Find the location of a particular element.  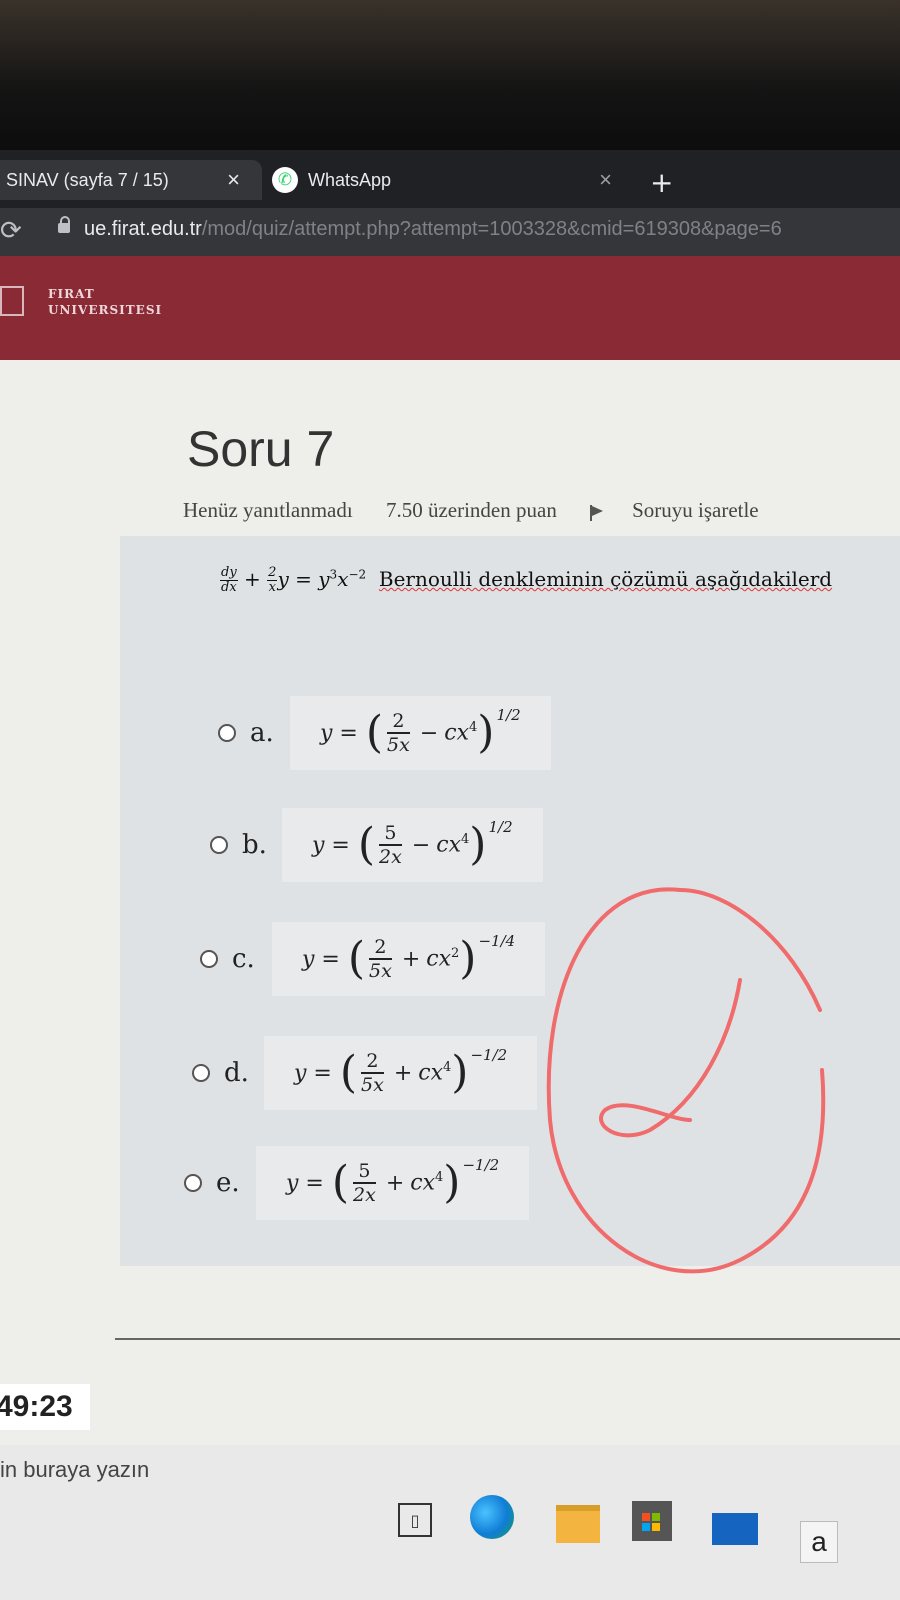

question-status: Henüz yanıtlanmadı is located at coordinates (268, 510).